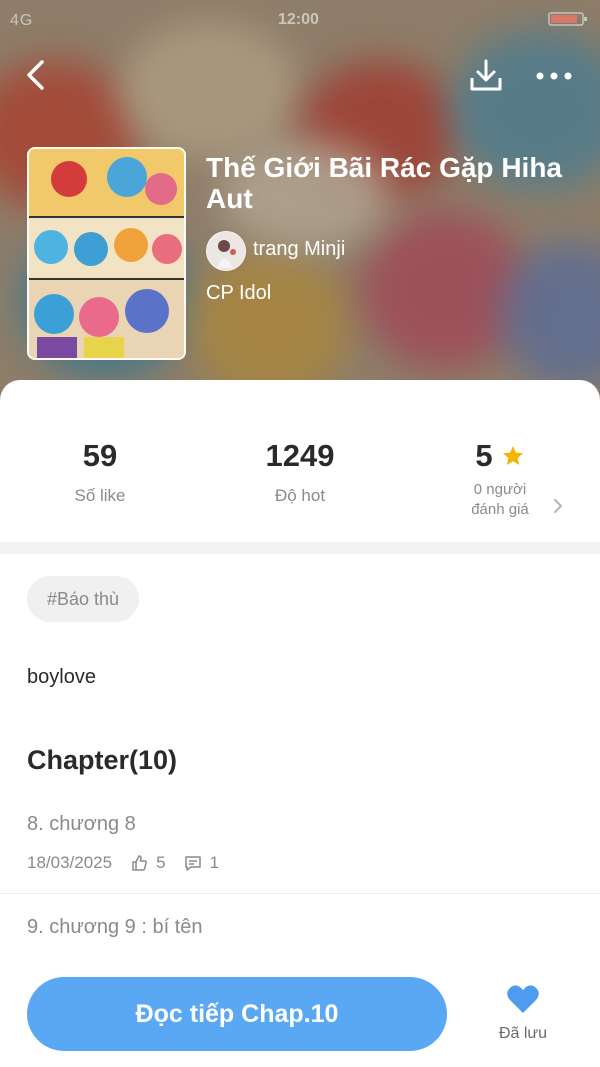 The height and width of the screenshot is (1067, 600). I want to click on chapter-heading: Chapter(10), so click(102, 760).